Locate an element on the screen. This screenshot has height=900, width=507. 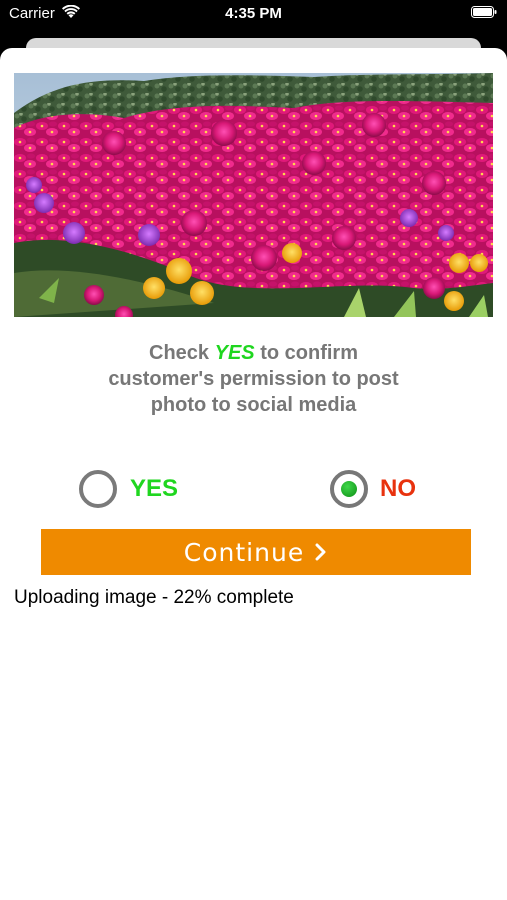
chevron-right-icon is located at coordinates (320, 552).